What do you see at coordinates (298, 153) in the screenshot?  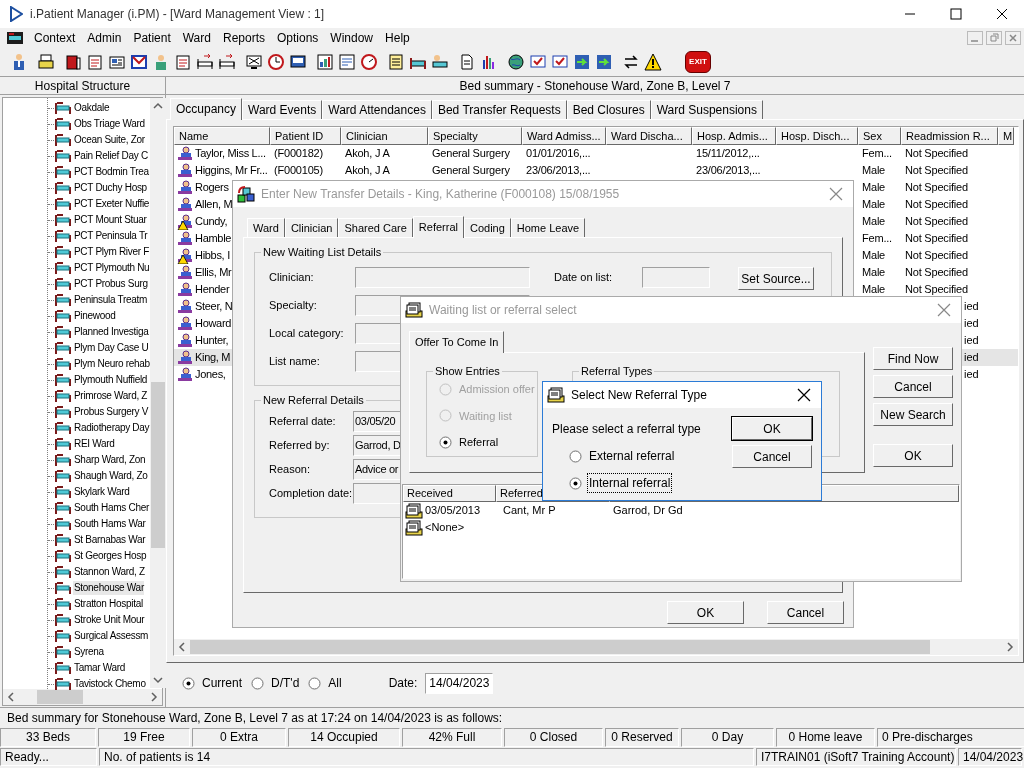 I see `table-cell: (F000182)` at bounding box center [298, 153].